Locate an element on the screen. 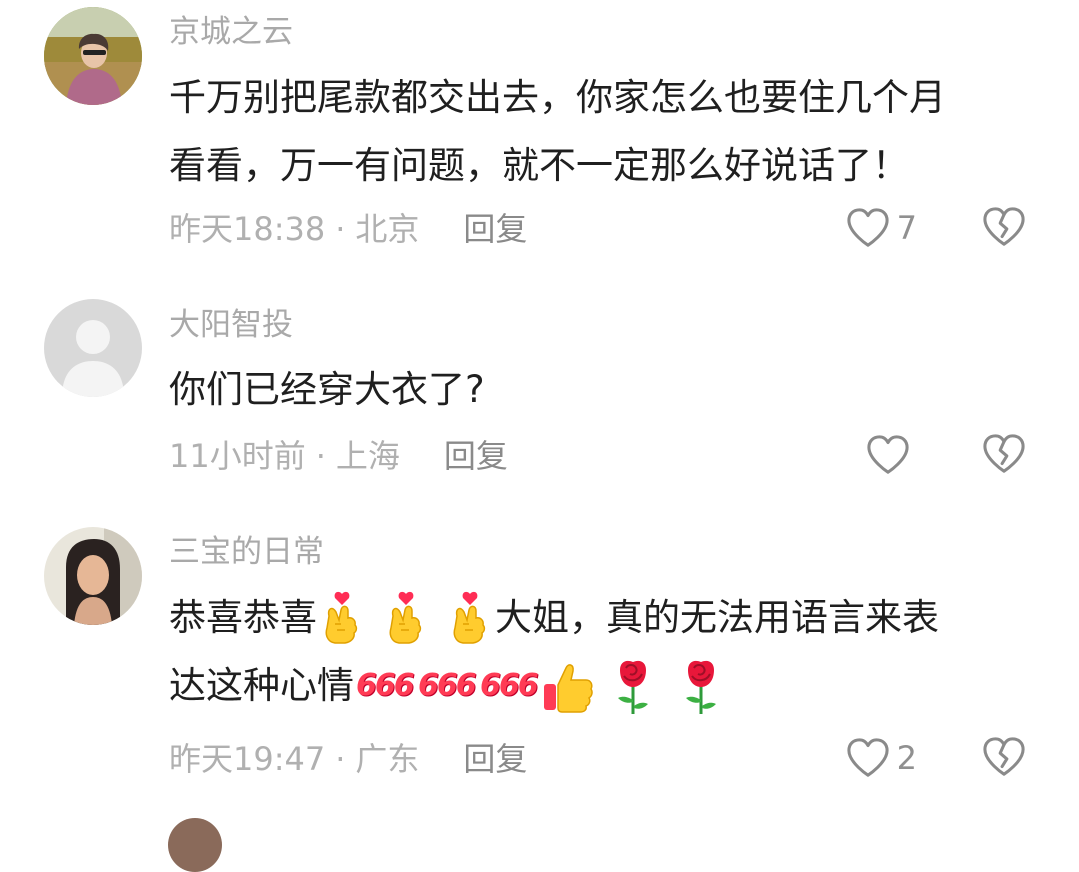 This screenshot has width=1079, height=872. like-button: 7 is located at coordinates (881, 228).